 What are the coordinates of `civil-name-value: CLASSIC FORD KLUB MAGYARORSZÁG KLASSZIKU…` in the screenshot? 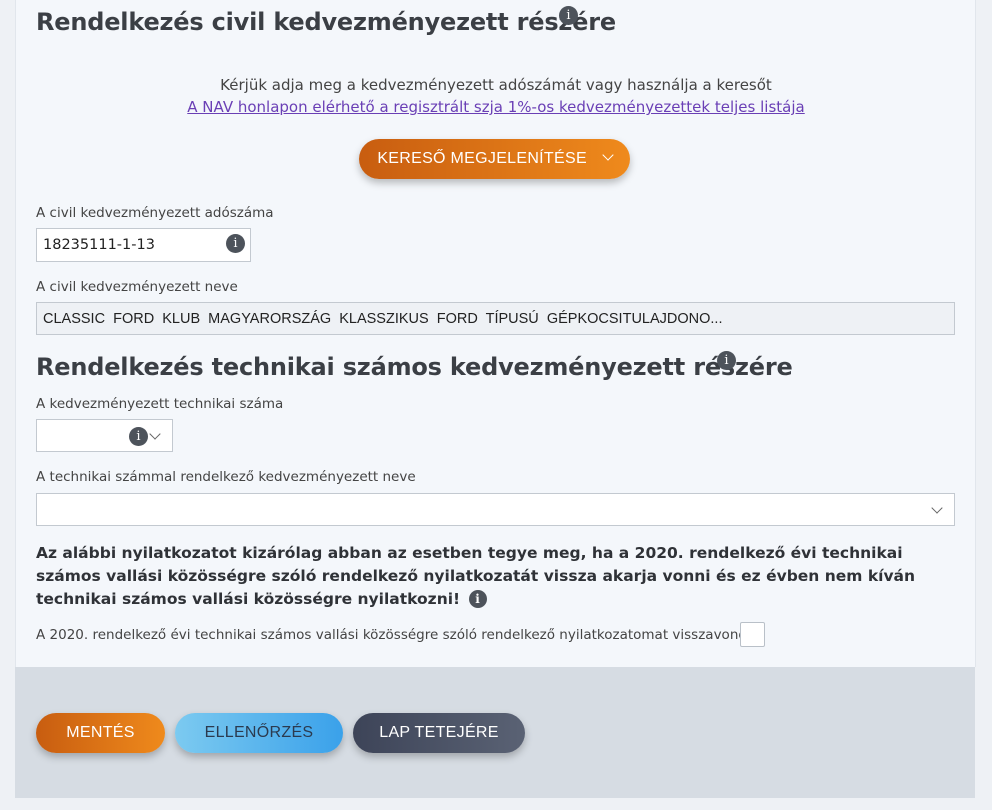 It's located at (383, 319).